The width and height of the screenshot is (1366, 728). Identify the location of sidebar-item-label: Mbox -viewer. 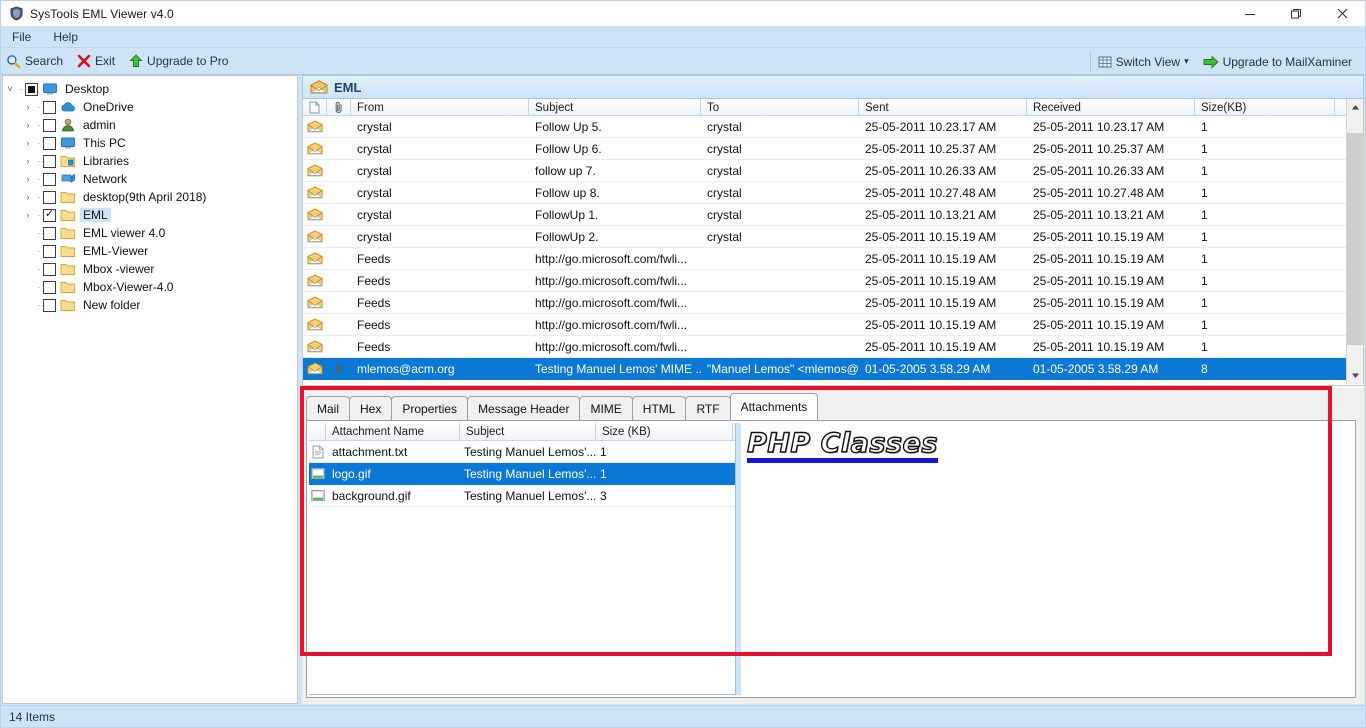
(119, 269).